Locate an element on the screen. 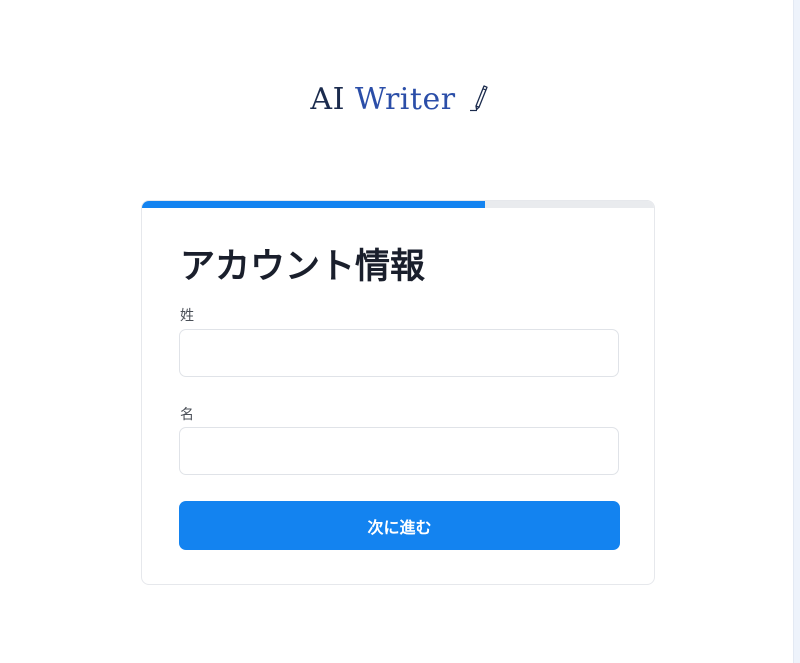 Image resolution: width=800 pixels, height=663 pixels. progress-bar is located at coordinates (398, 204).